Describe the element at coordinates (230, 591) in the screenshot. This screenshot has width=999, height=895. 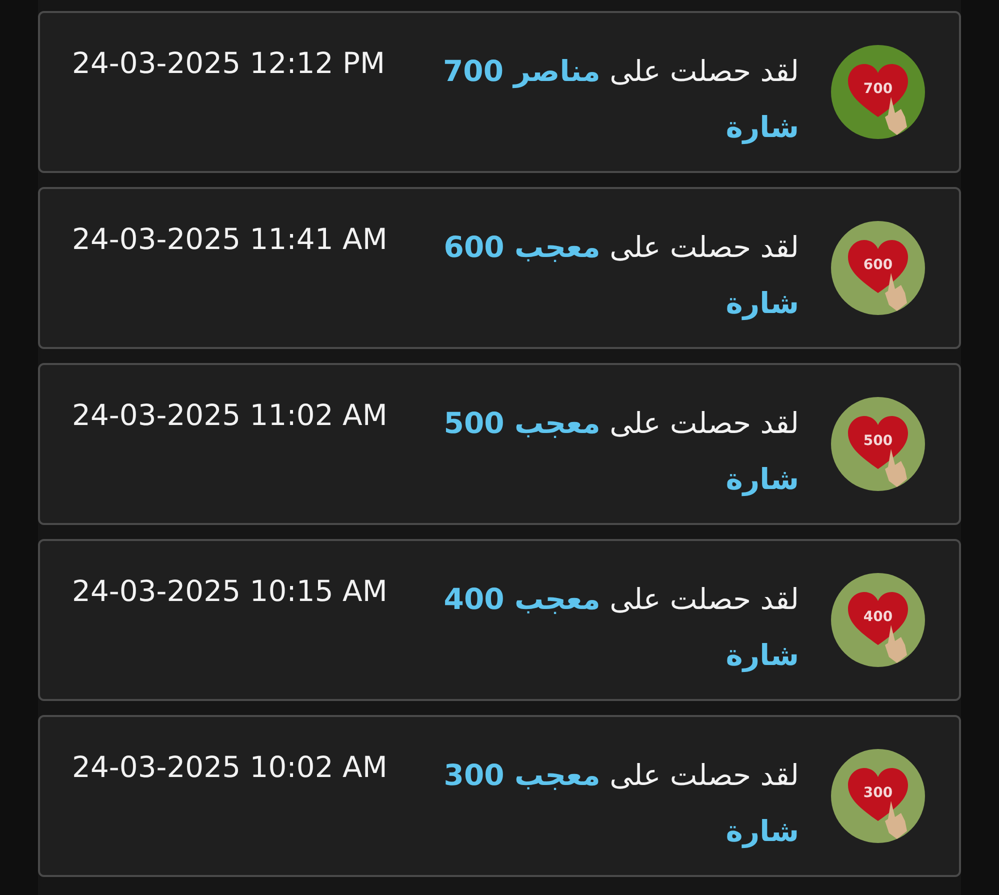
I see `timestamp: 24-03-2025 10:15 AM` at that location.